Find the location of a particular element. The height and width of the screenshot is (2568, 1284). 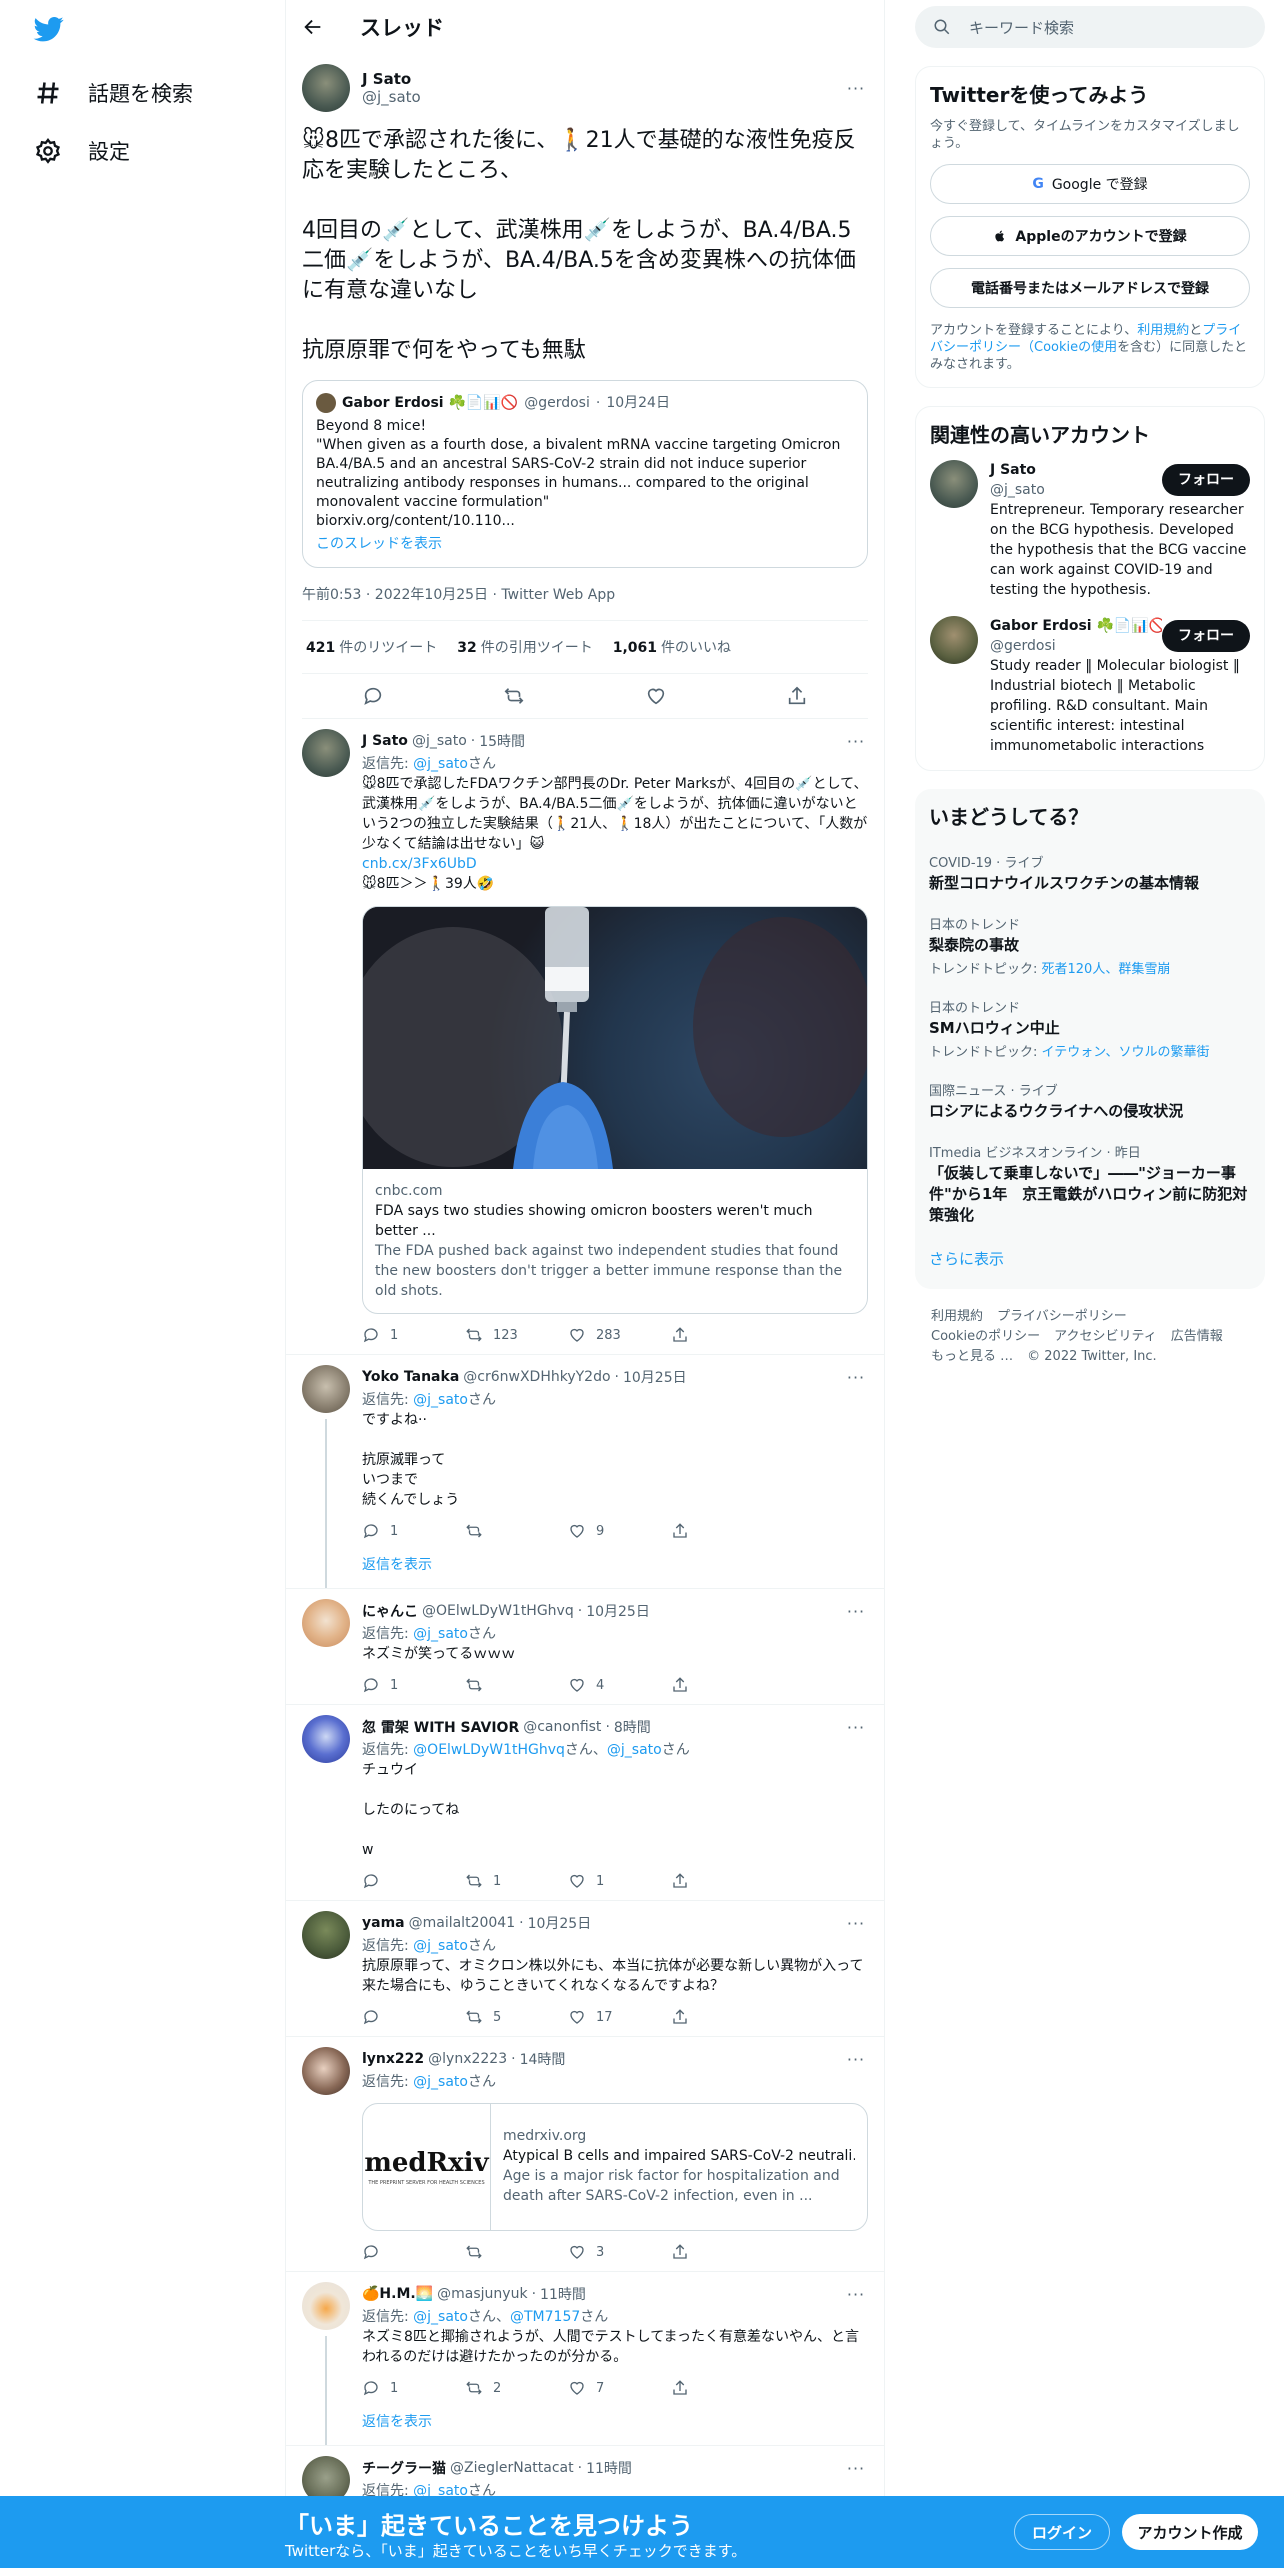

author-name: チーグラー猫 is located at coordinates (404, 2468).